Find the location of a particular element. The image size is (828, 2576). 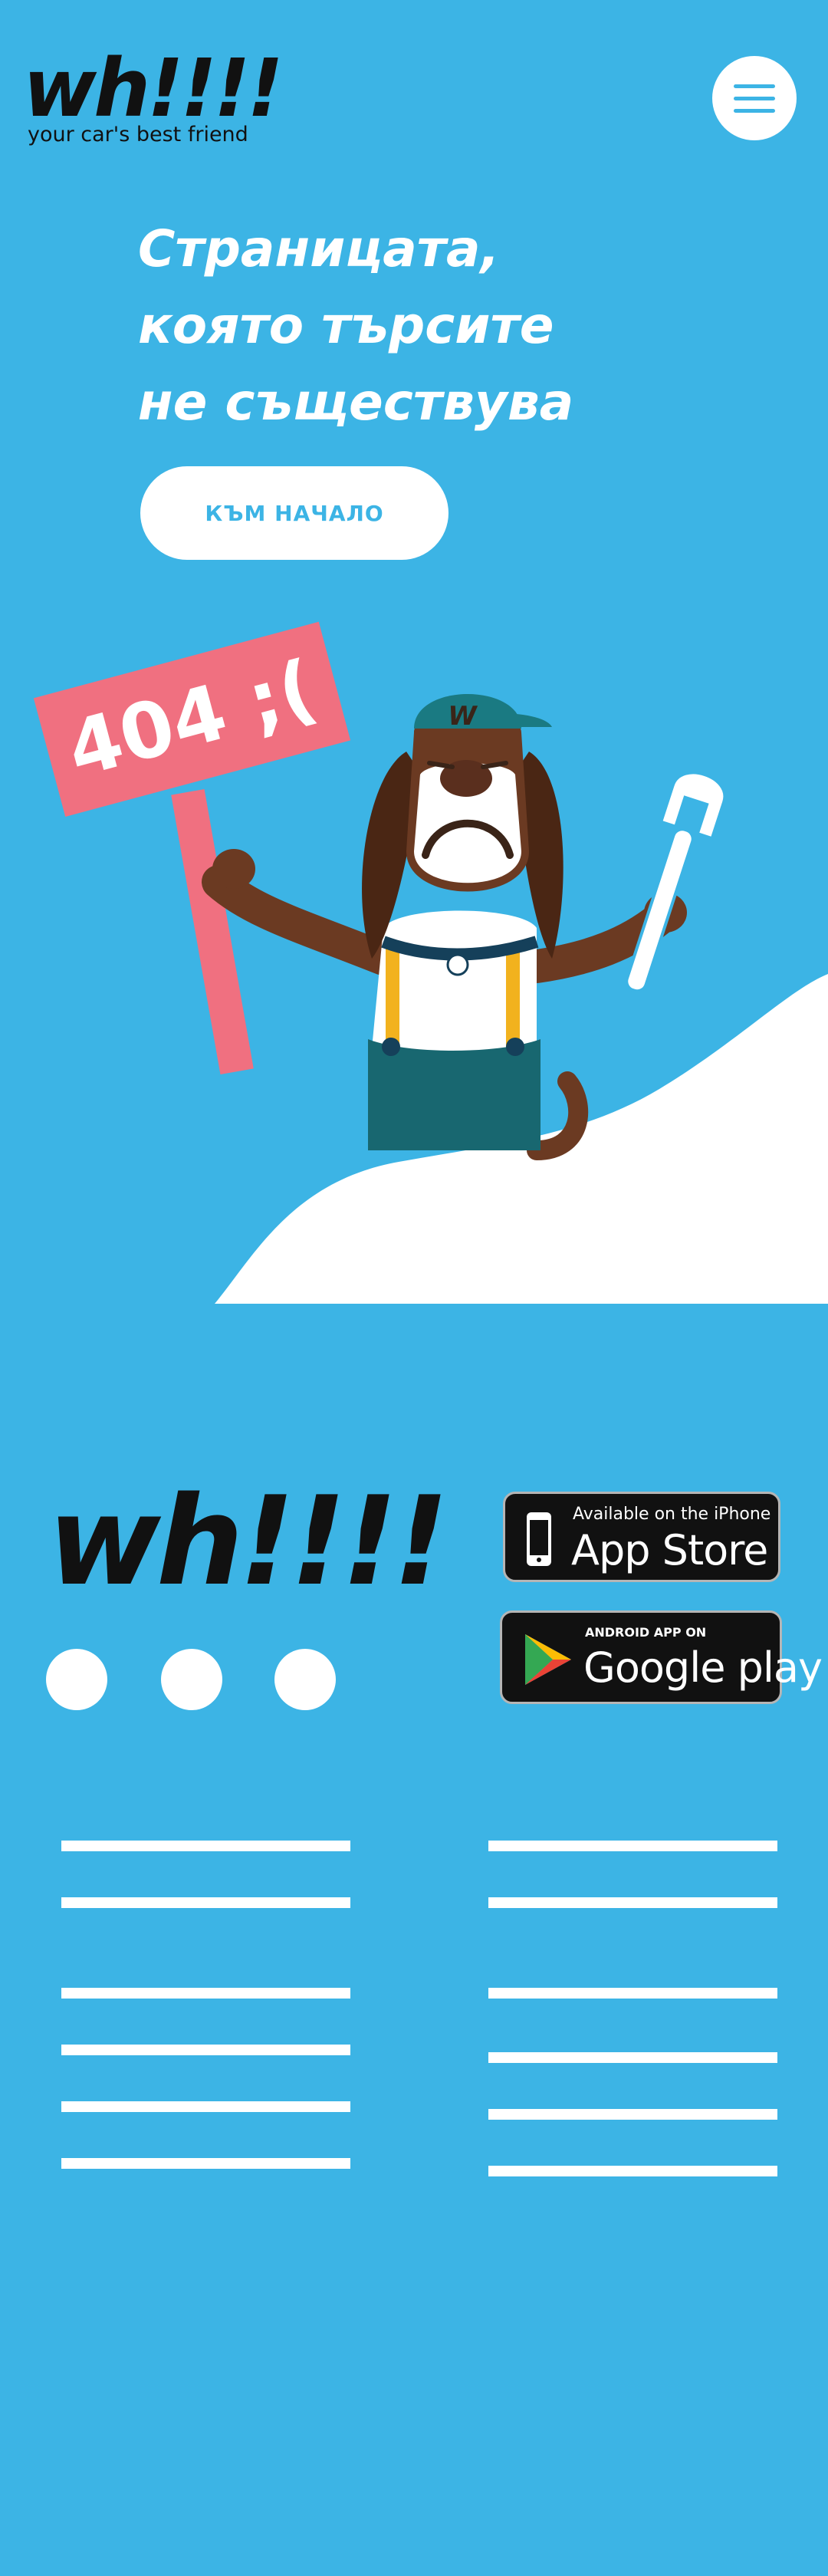

footer-logo: wh!!!! is located at coordinates (248, 1541).